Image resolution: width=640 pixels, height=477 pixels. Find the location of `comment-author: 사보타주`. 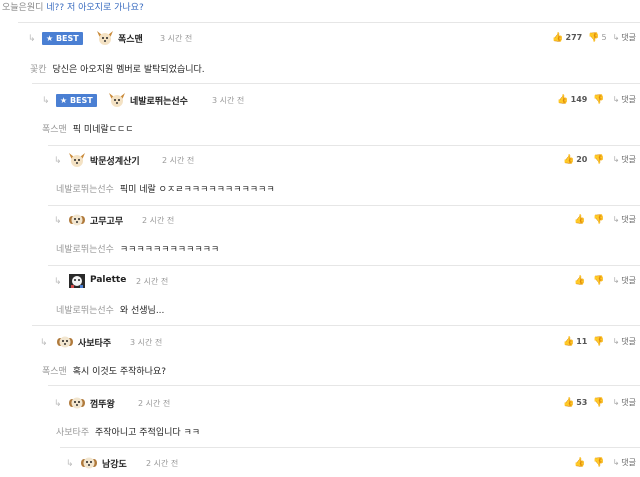

comment-author: 사보타주 is located at coordinates (94, 342).